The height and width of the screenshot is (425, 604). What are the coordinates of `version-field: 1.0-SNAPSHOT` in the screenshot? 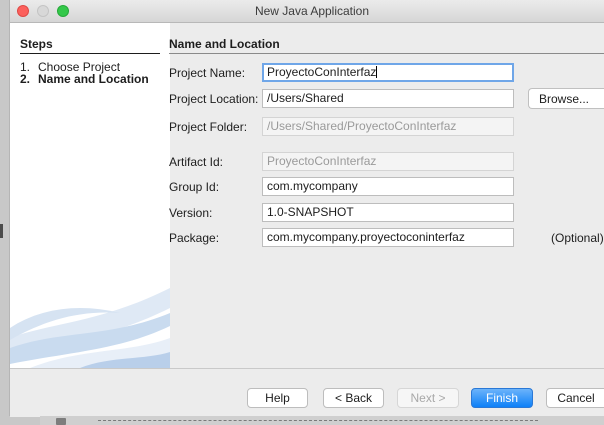 It's located at (388, 212).